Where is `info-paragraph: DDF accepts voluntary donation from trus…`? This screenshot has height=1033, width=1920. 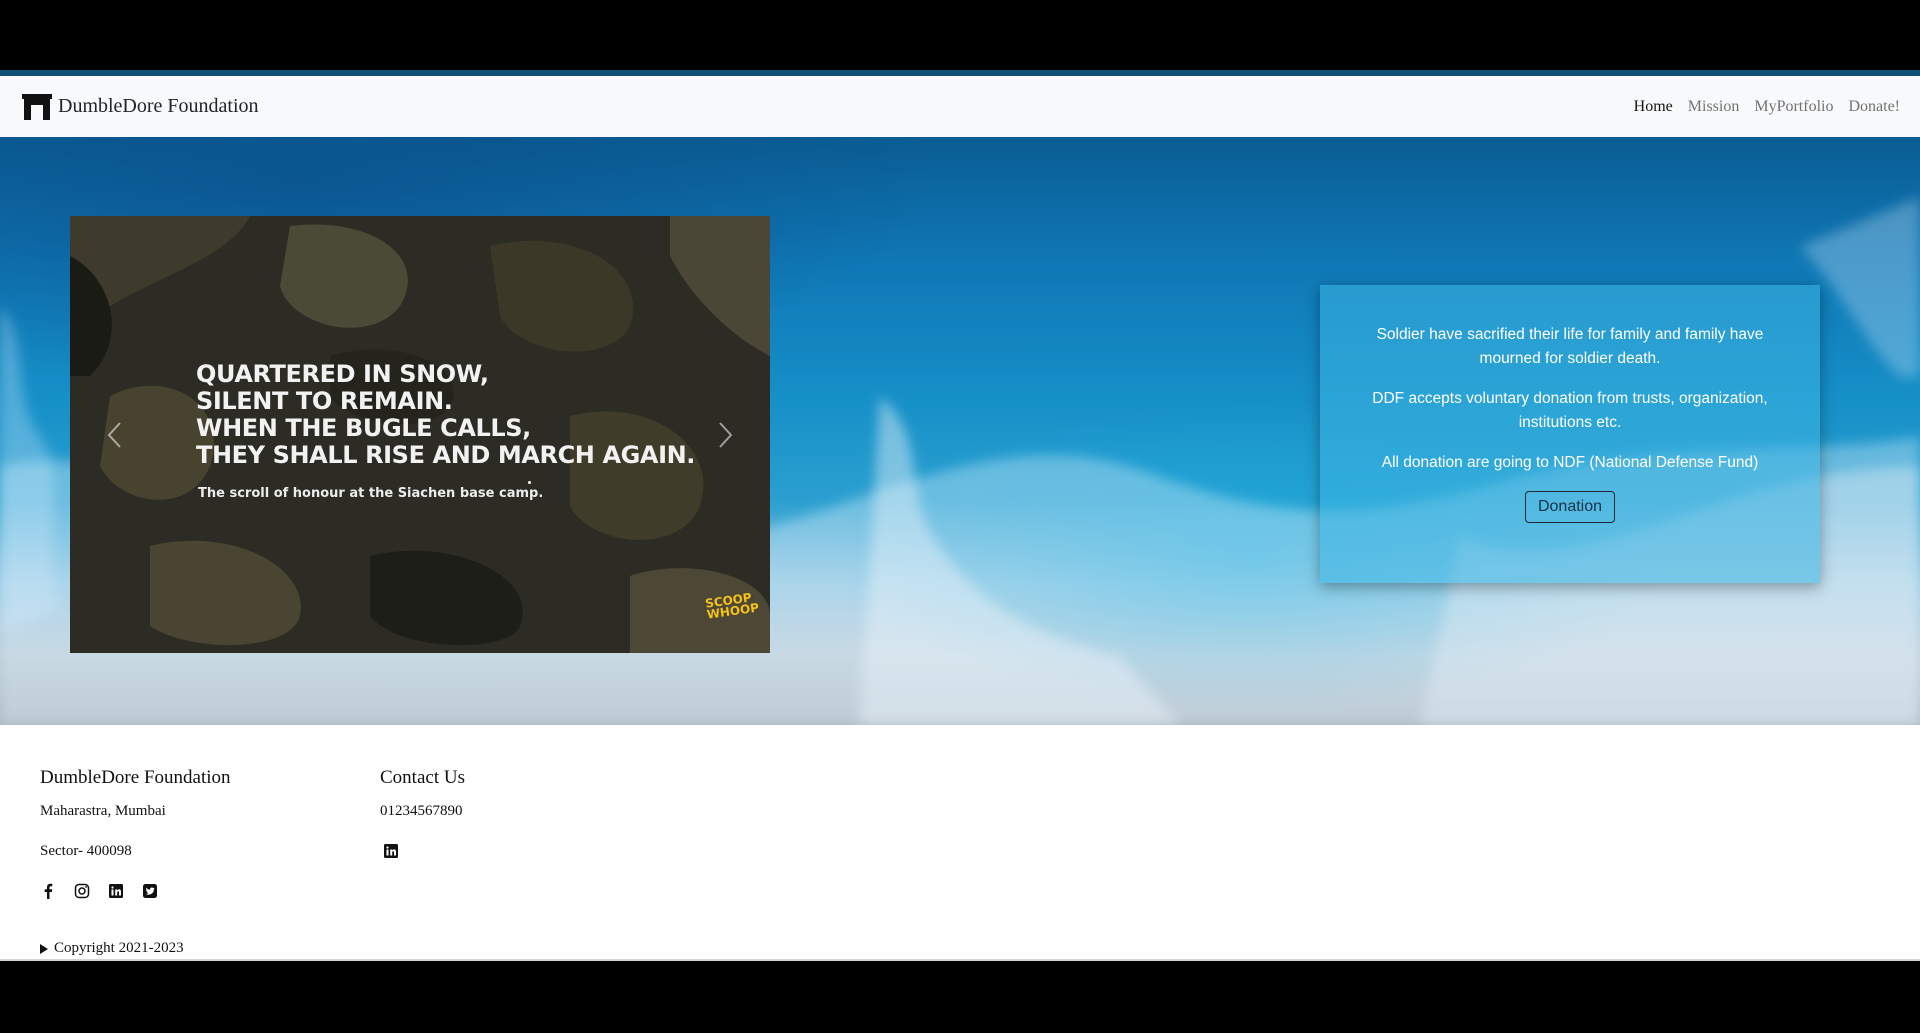
info-paragraph: DDF accepts voluntary donation from trus… is located at coordinates (1570, 410).